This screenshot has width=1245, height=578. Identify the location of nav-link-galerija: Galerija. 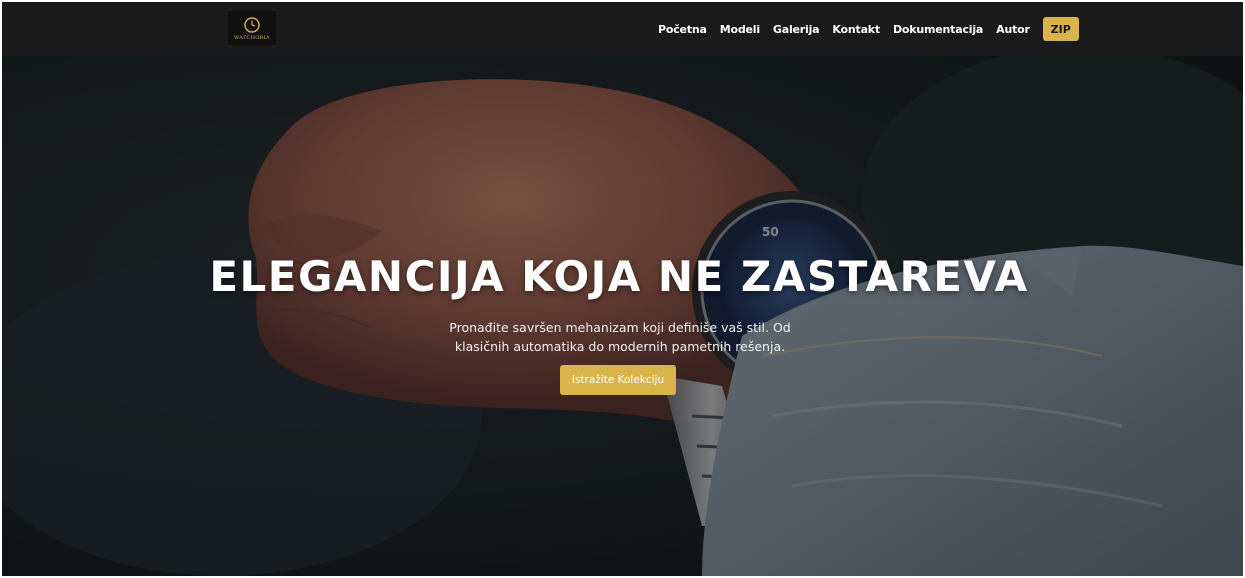
(796, 29).